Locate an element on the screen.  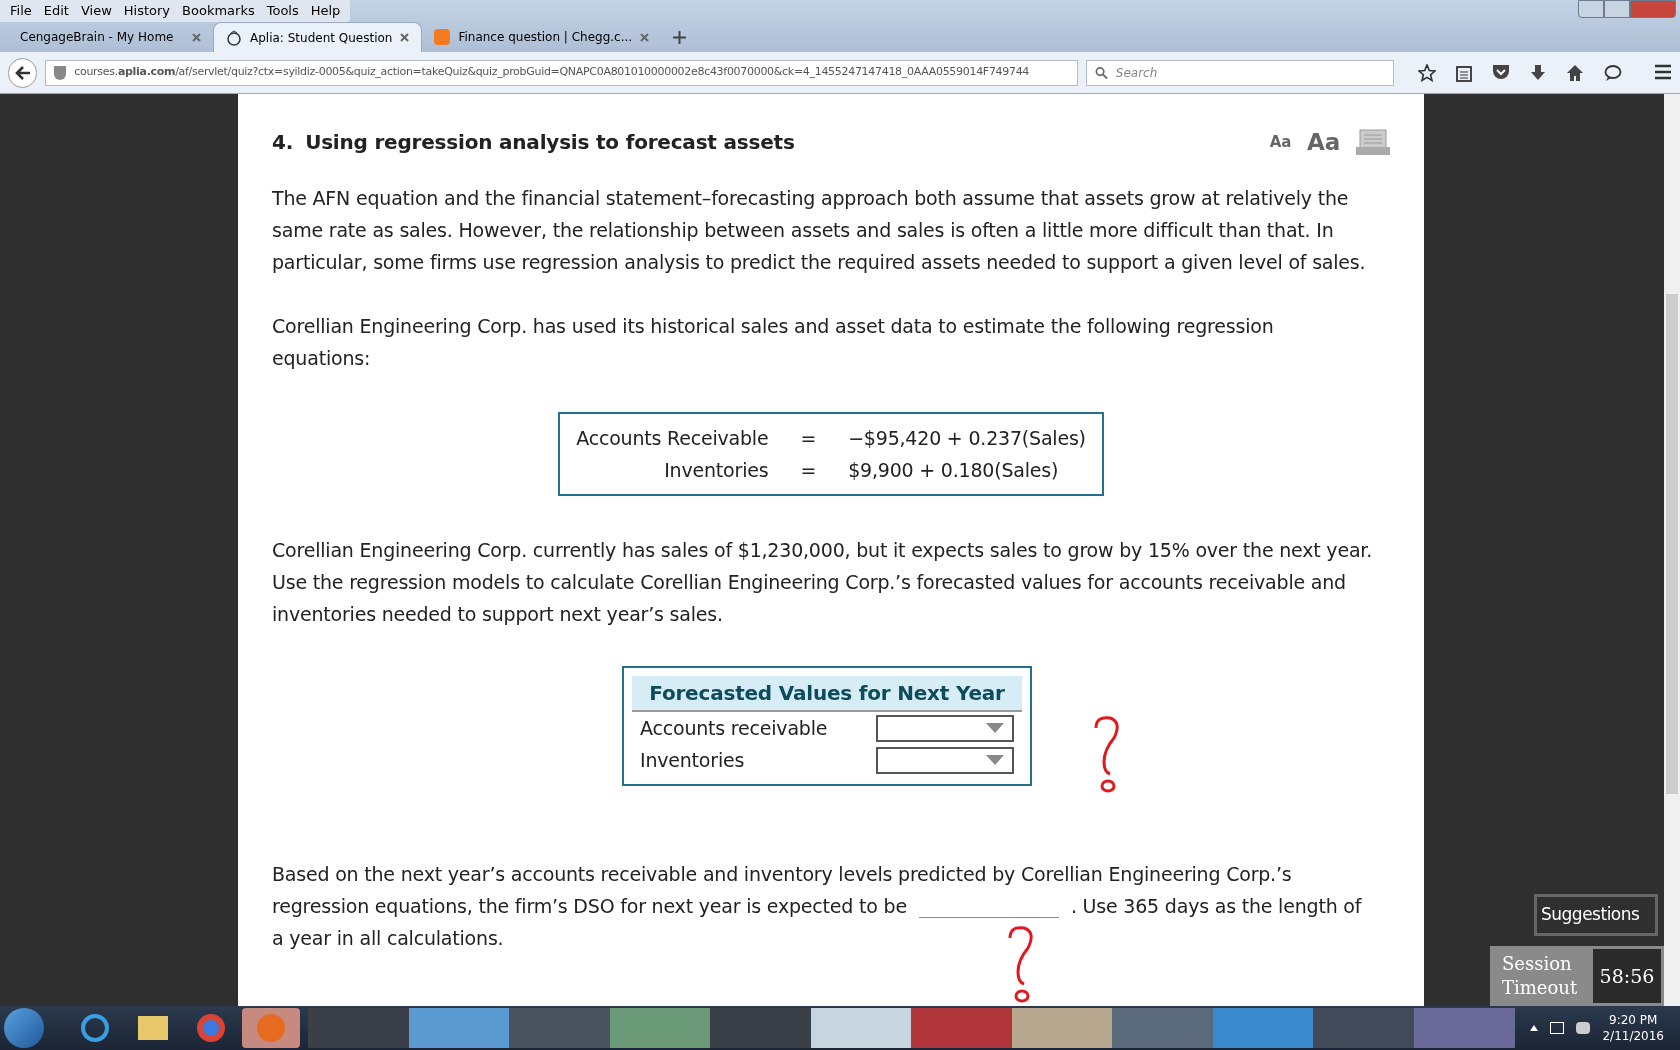
restore-button is located at coordinates (1617, 9).